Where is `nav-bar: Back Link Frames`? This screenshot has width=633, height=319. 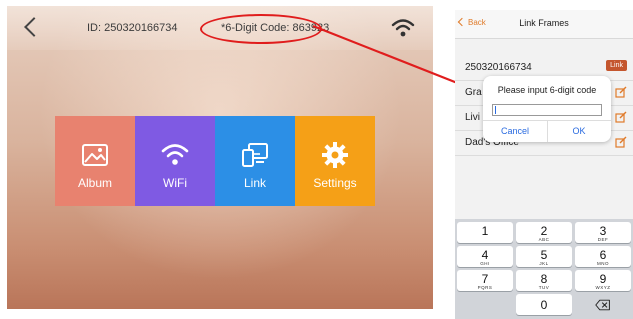
nav-bar: Back Link Frames is located at coordinates (544, 24).